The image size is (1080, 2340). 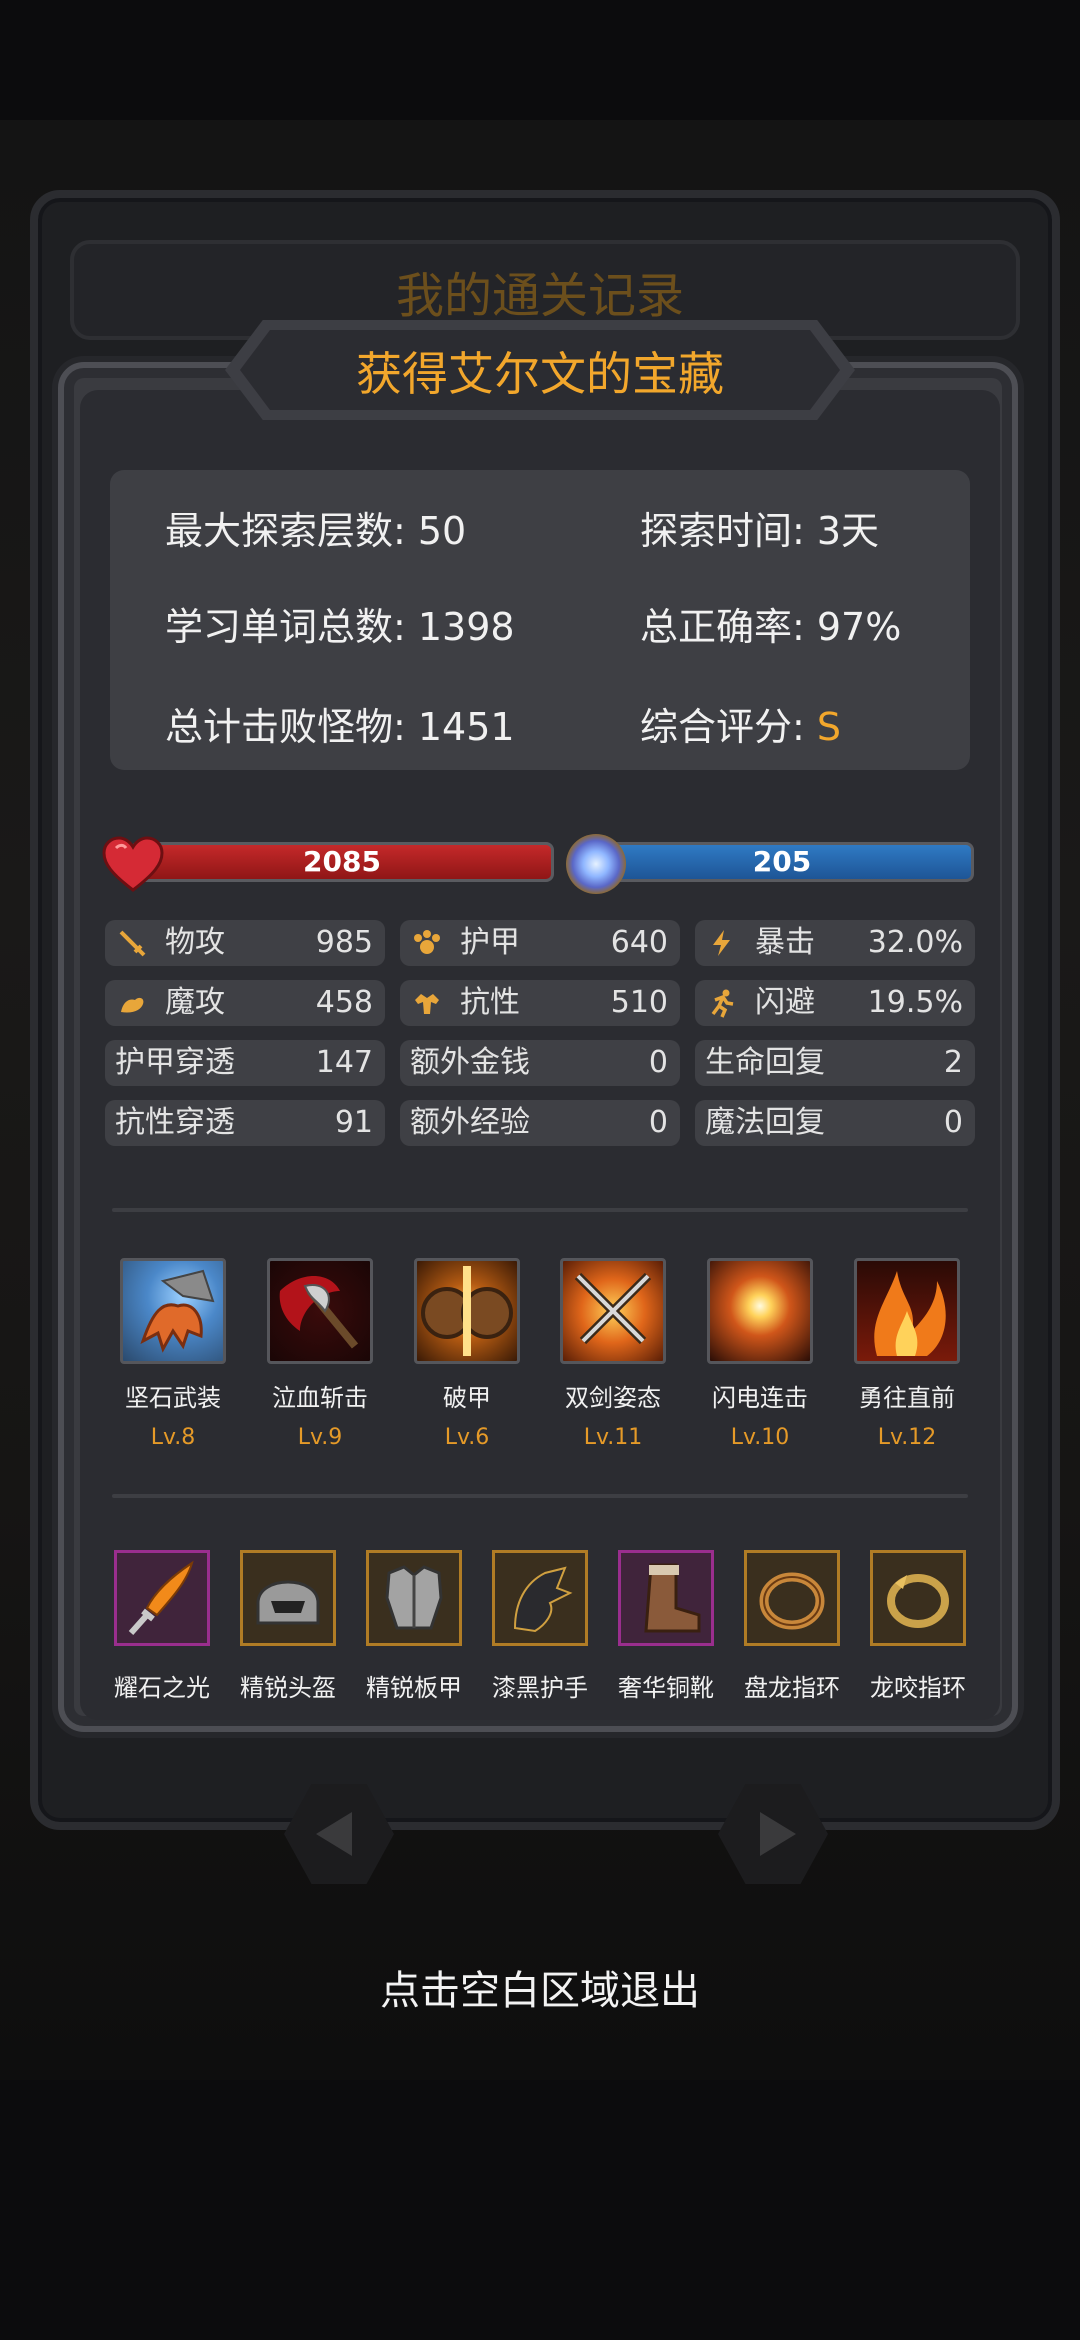 What do you see at coordinates (414, 1598) in the screenshot?
I see `plate-armor-icon` at bounding box center [414, 1598].